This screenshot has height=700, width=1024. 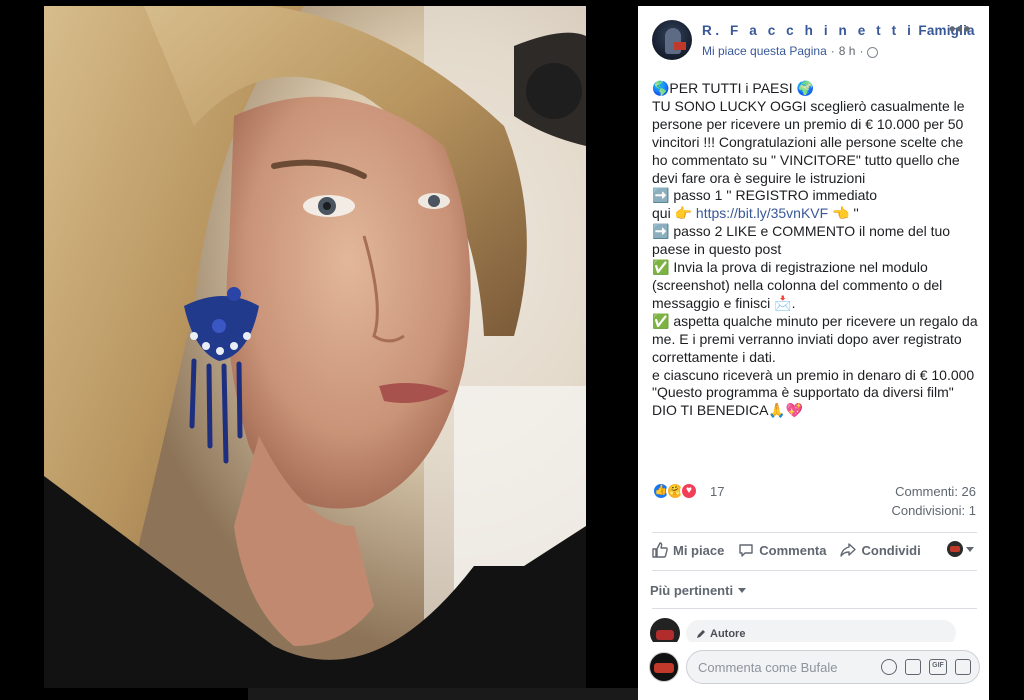 I want to click on backdrop-strip, so click(x=443, y=694).